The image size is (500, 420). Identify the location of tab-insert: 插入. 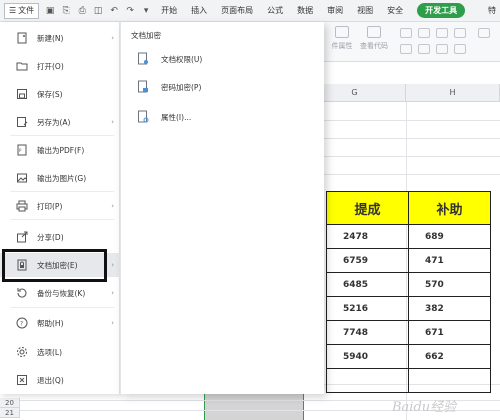
(199, 10).